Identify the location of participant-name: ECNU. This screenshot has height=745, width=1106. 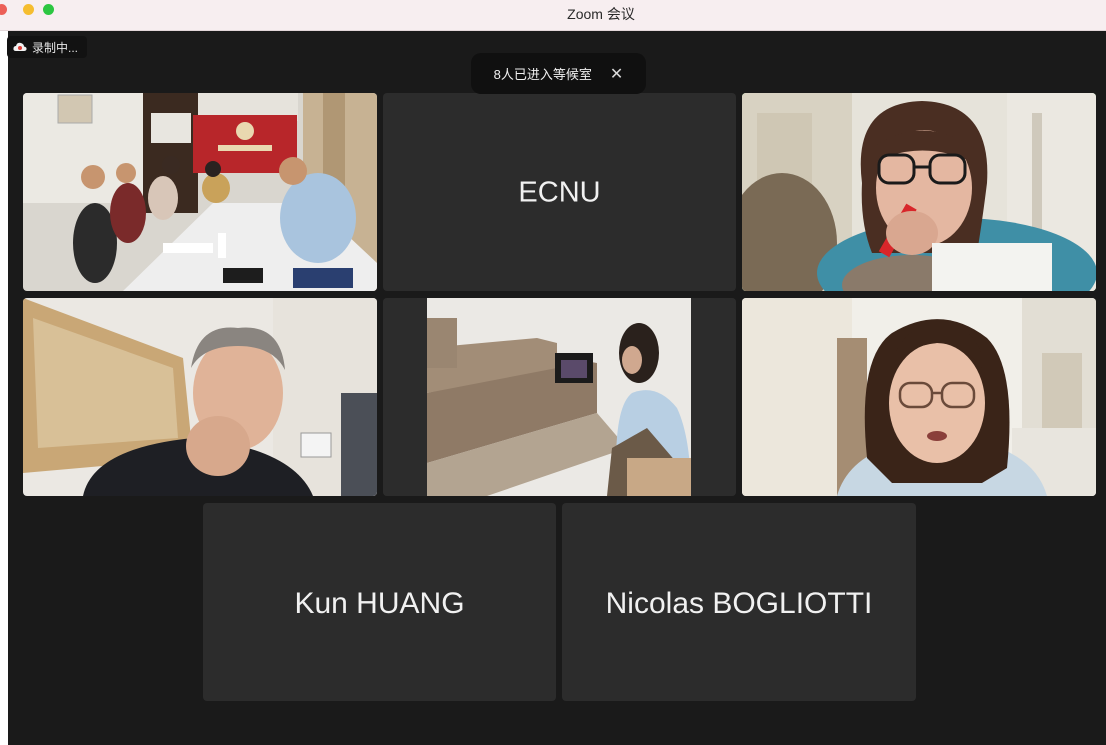
(559, 192).